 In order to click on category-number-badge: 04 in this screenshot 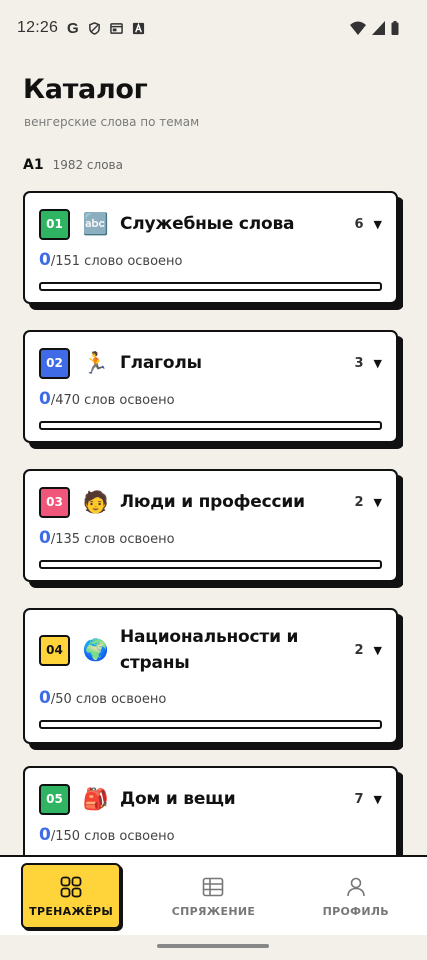, I will do `click(54, 650)`.